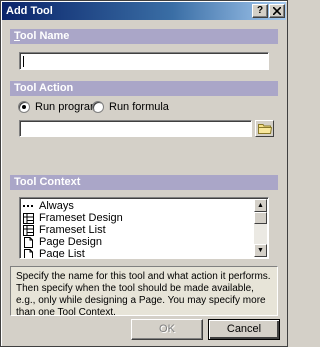  I want to click on browse-button, so click(264, 128).